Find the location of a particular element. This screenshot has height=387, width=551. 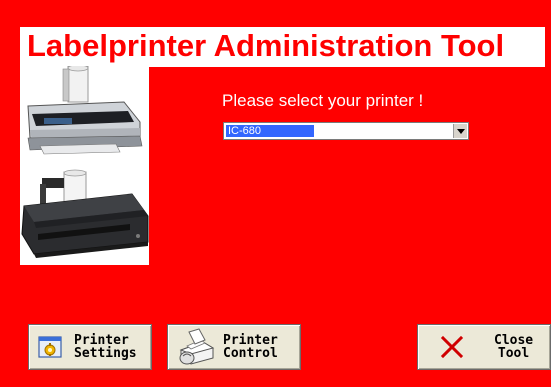

printer-settings-label: Printer Settings is located at coordinates (105, 347).